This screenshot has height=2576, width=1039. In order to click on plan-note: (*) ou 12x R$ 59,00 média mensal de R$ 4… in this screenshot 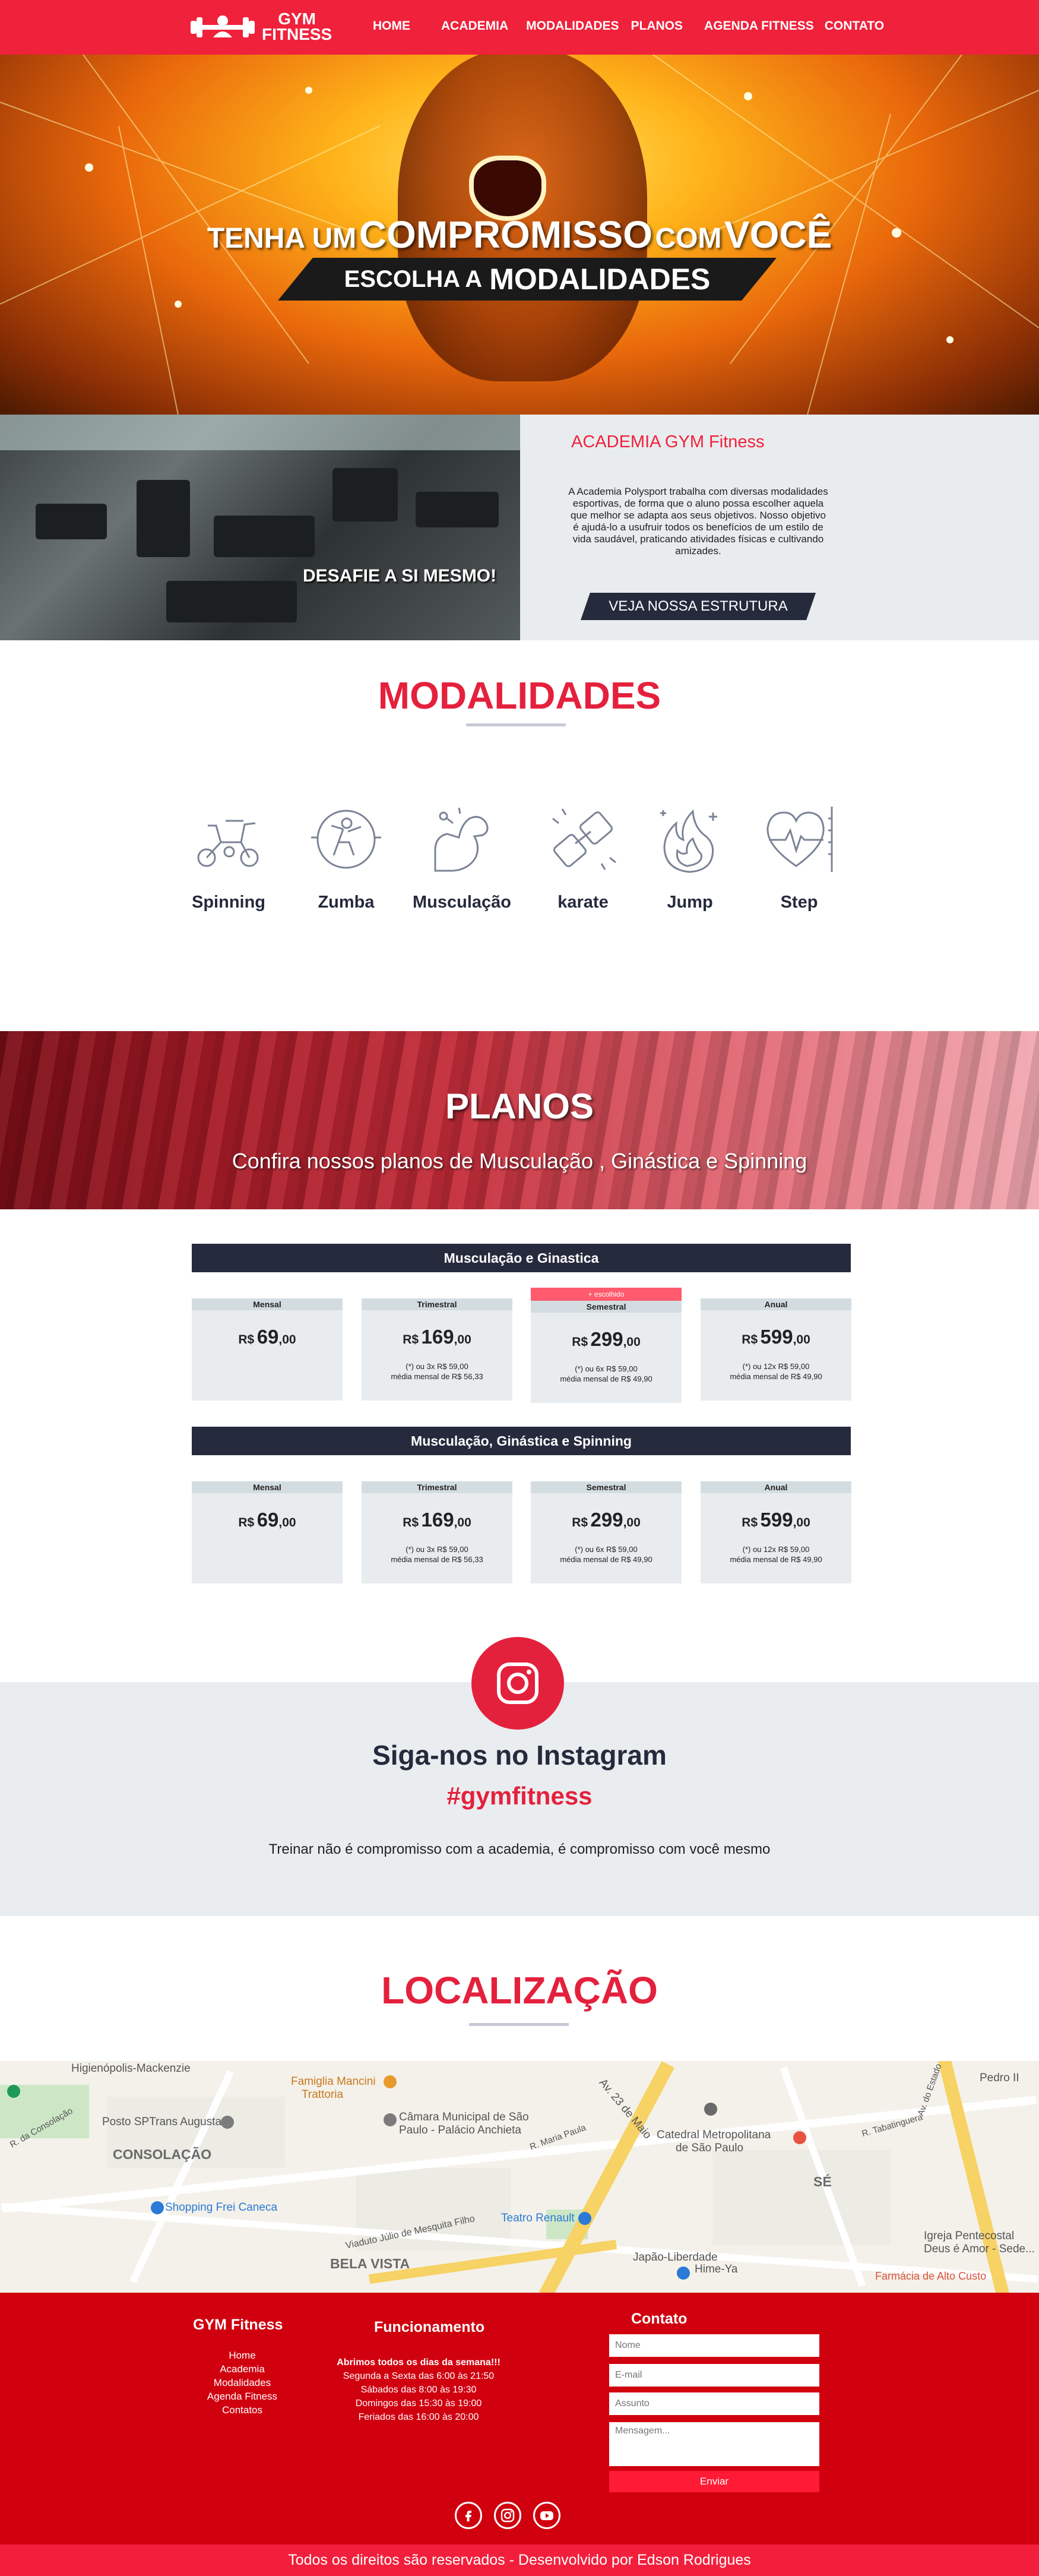, I will do `click(776, 1371)`.